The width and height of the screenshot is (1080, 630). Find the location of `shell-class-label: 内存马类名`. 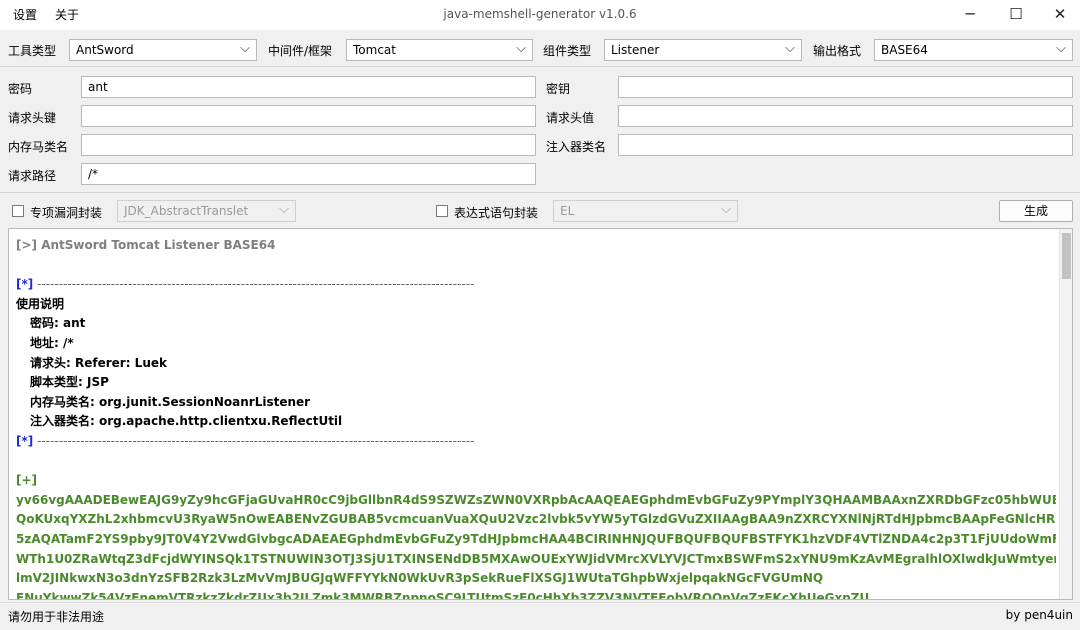

shell-class-label: 内存马类名 is located at coordinates (38, 147).